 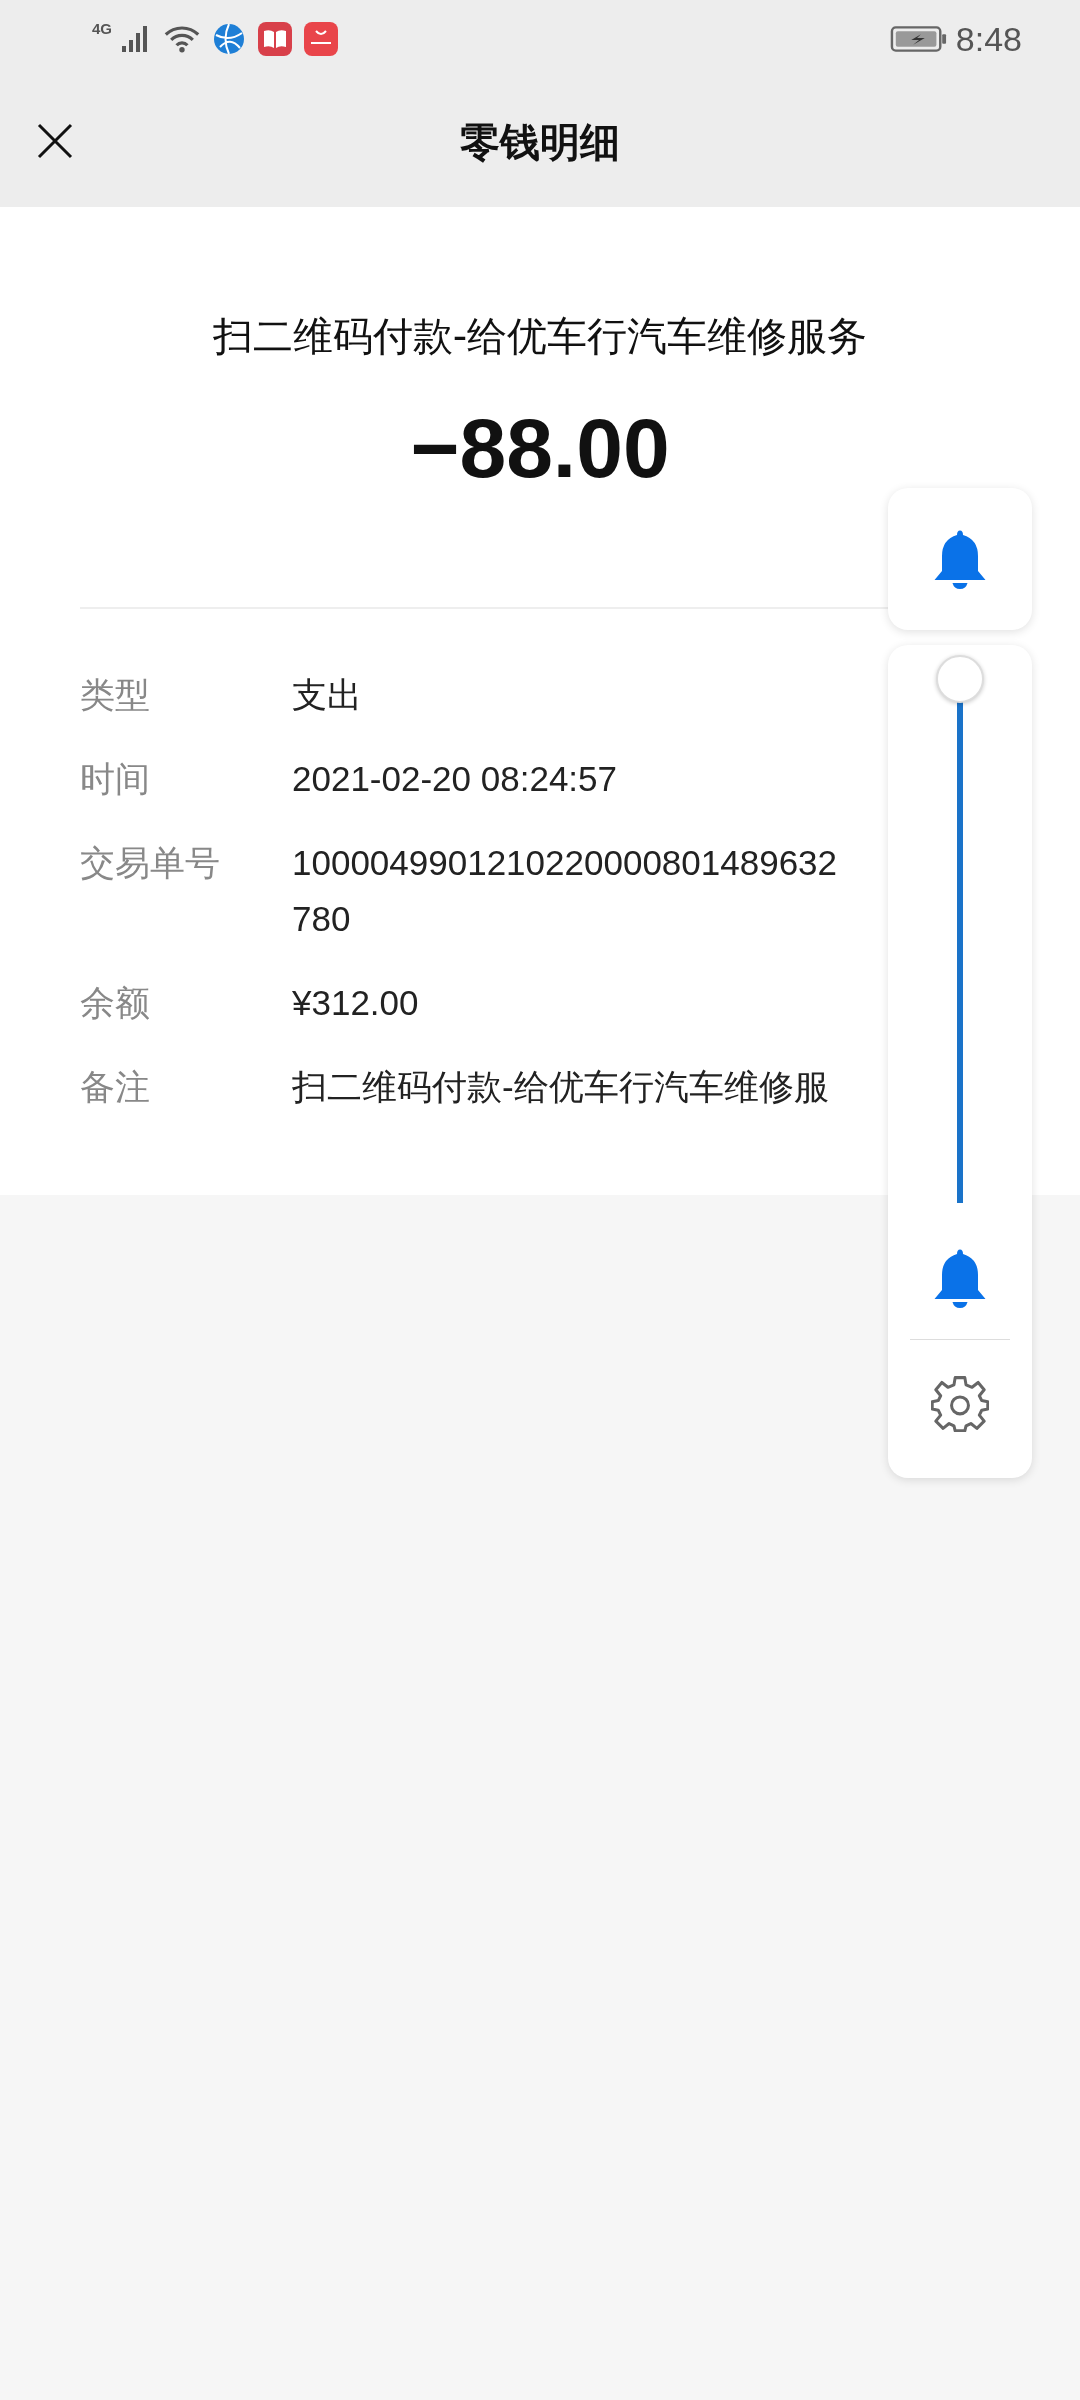 What do you see at coordinates (275, 39) in the screenshot?
I see `book-app-icon` at bounding box center [275, 39].